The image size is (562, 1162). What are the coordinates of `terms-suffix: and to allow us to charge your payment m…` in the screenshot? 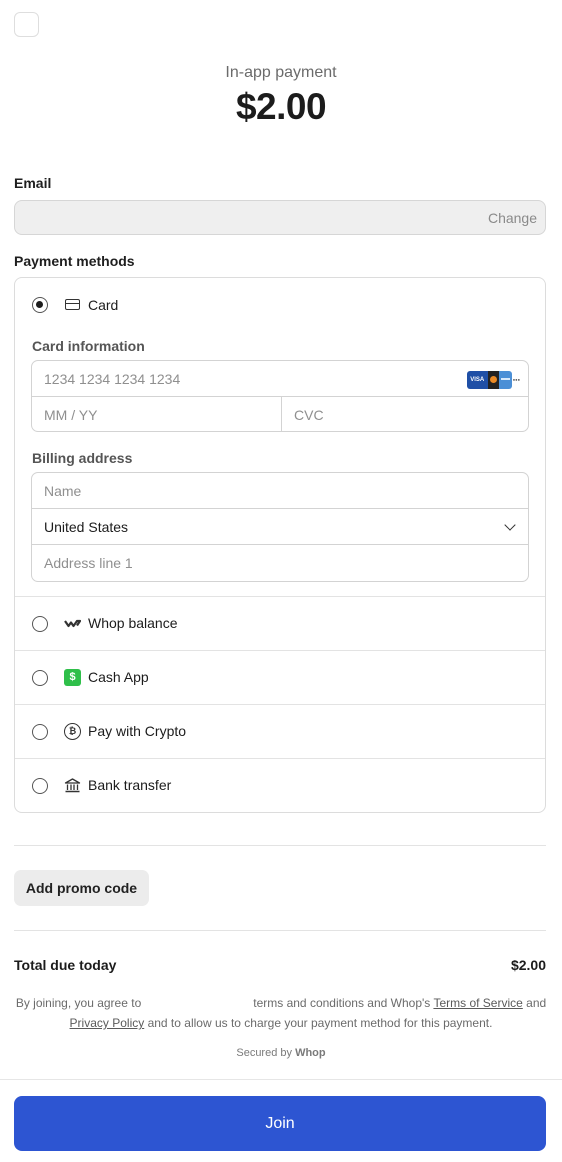 It's located at (320, 1023).